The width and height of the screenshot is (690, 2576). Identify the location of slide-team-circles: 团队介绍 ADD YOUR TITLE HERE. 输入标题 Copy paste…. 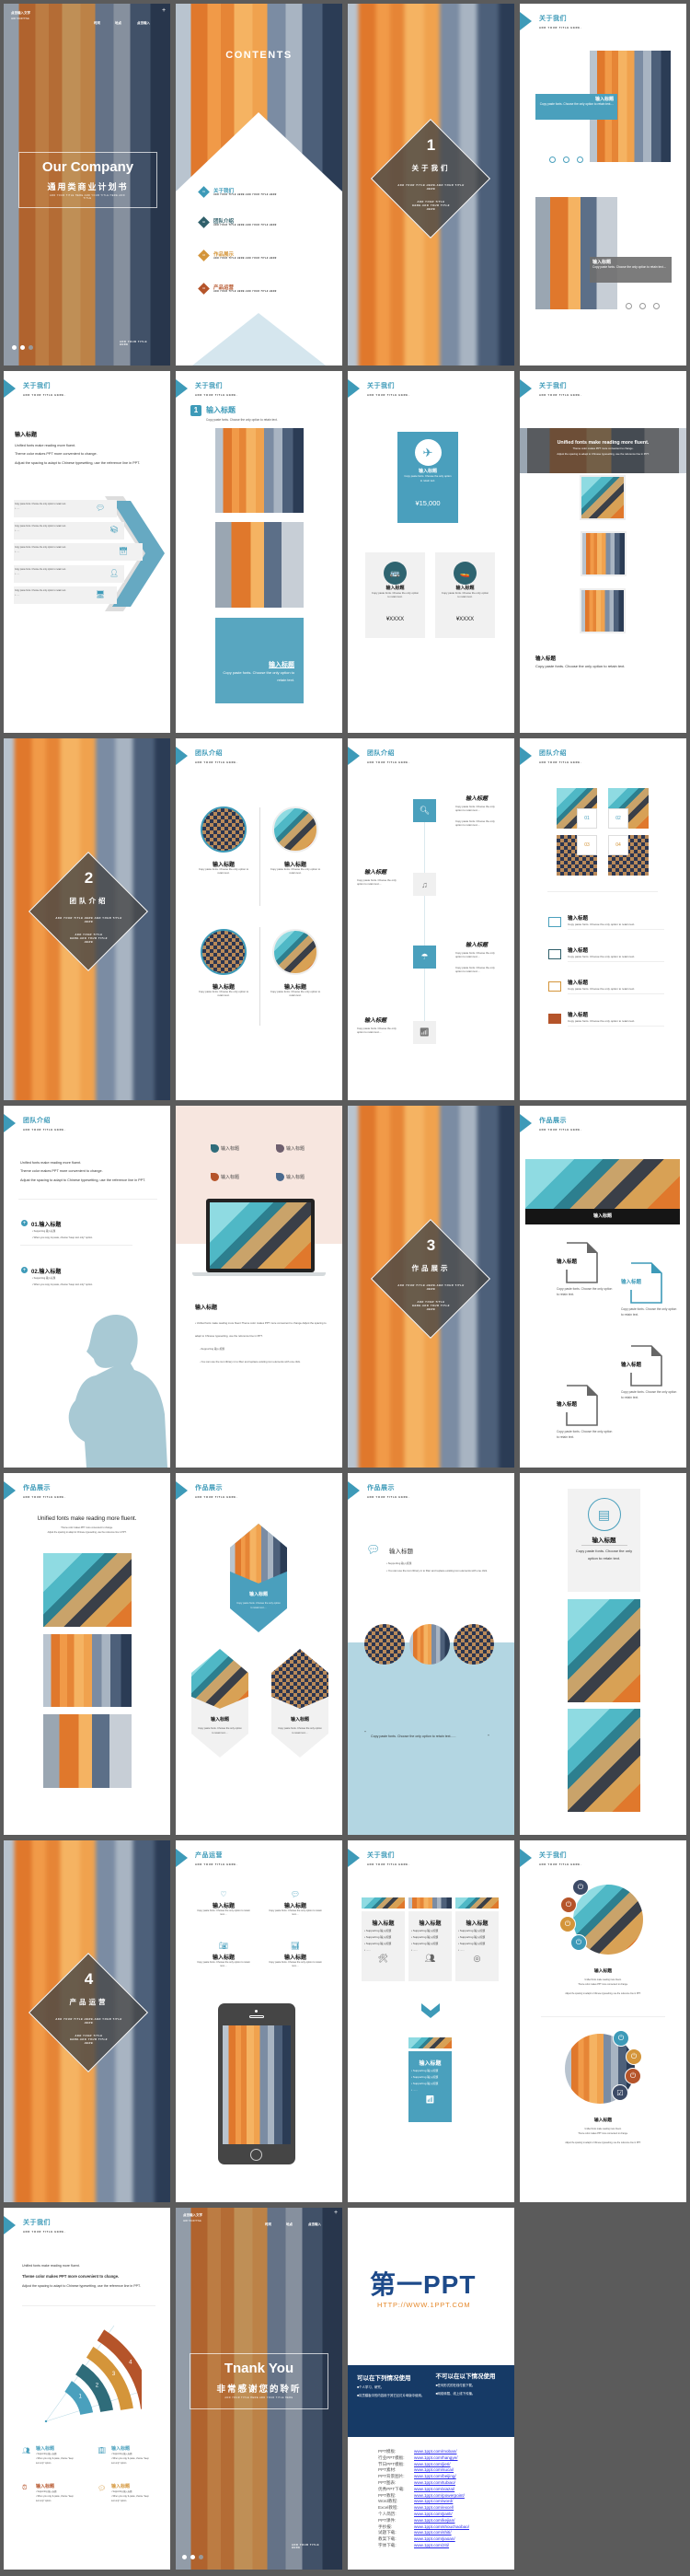
(259, 919).